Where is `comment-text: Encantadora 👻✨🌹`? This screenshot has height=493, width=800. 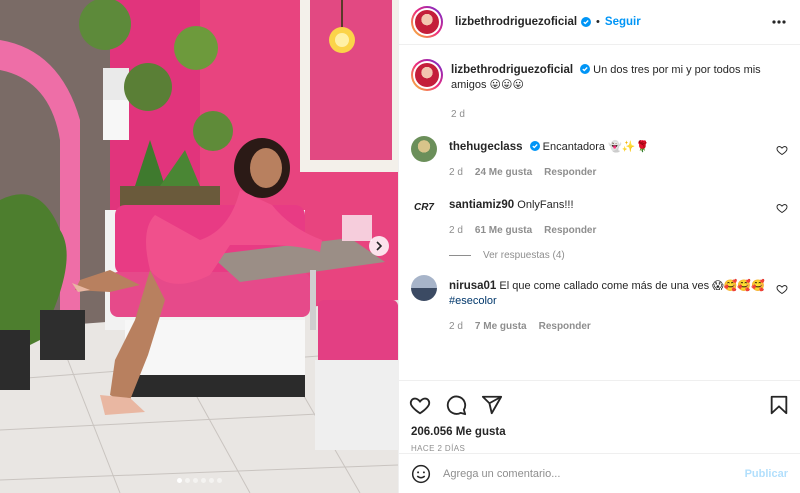
comment-text: Encantadora 👻✨🌹 is located at coordinates (596, 147).